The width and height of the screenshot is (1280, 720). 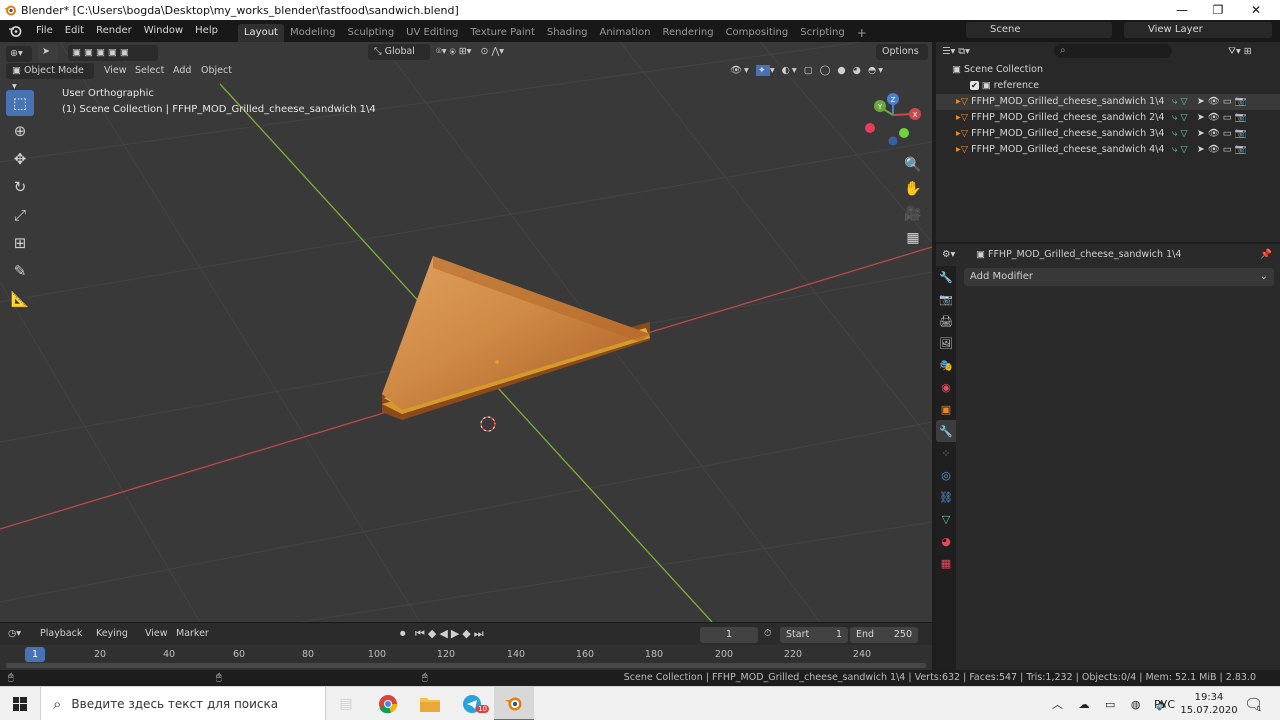 I want to click on view-layer-selector: View Layer, so click(x=1198, y=30).